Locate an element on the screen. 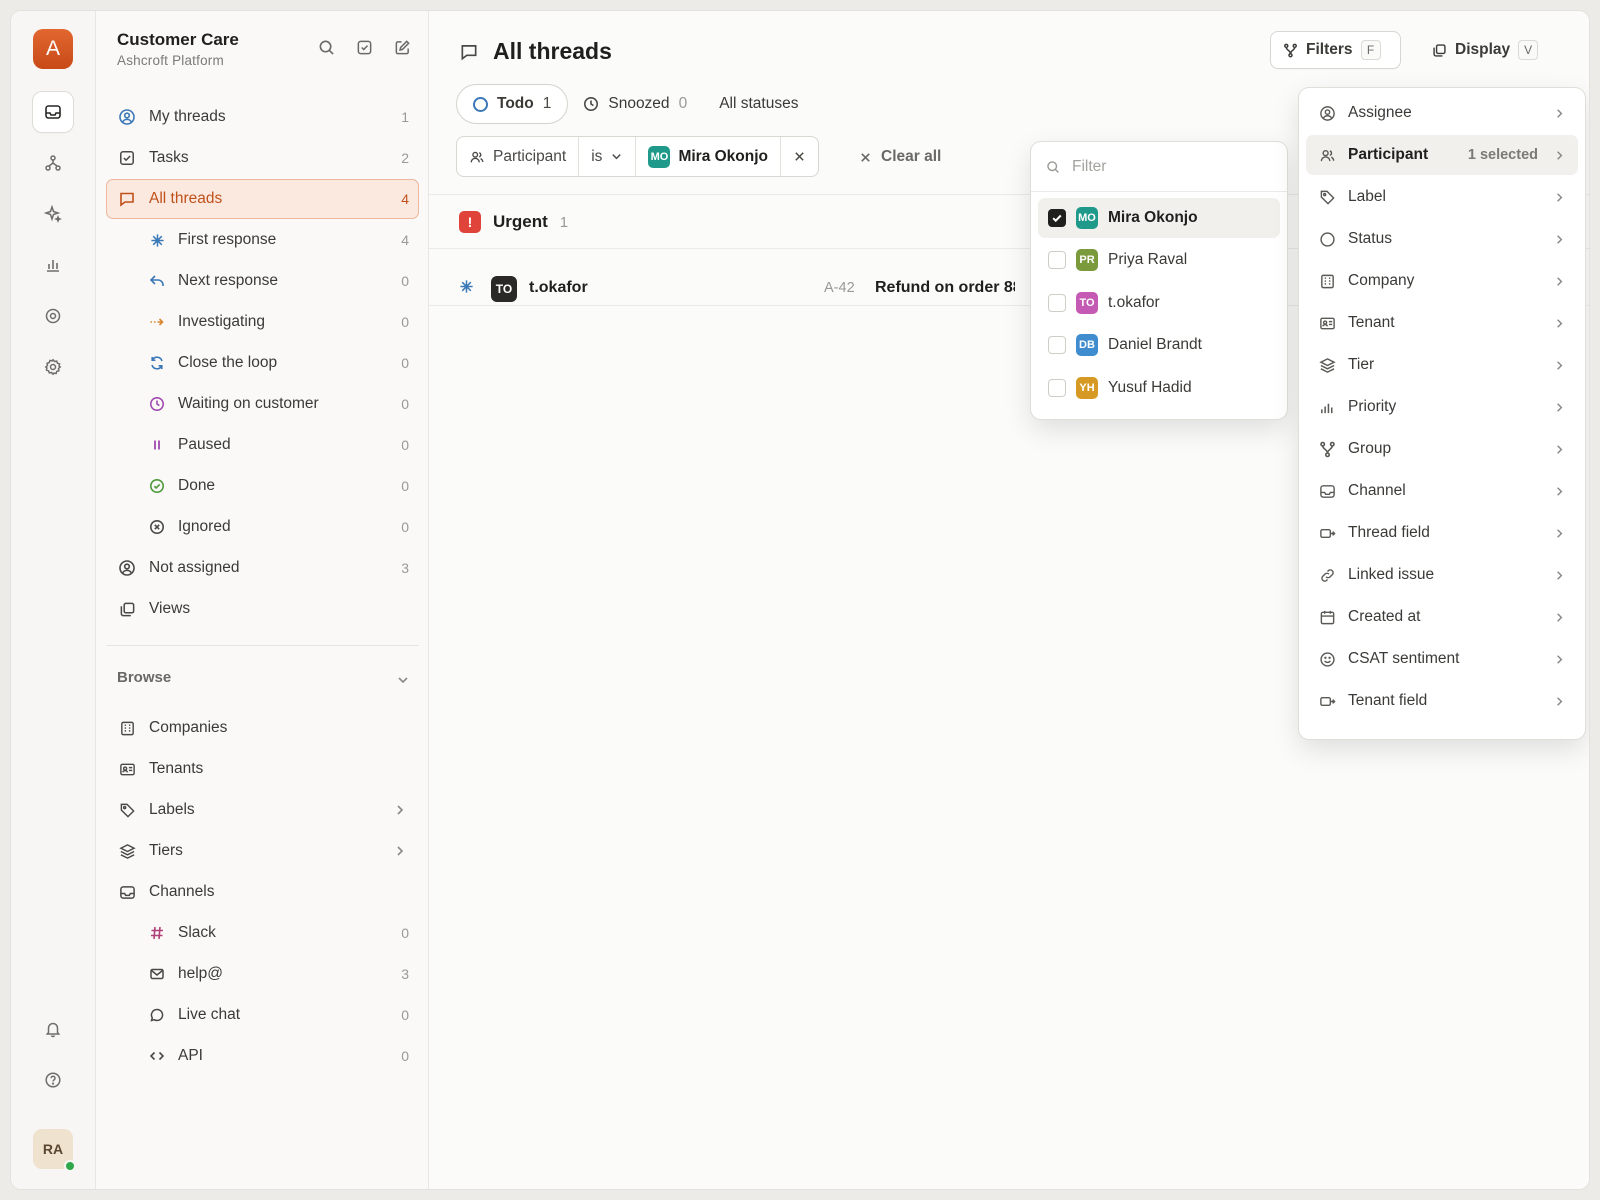 The image size is (1600, 1200). filter-menu-item-participant: Participant 1 selected is located at coordinates (1442, 155).